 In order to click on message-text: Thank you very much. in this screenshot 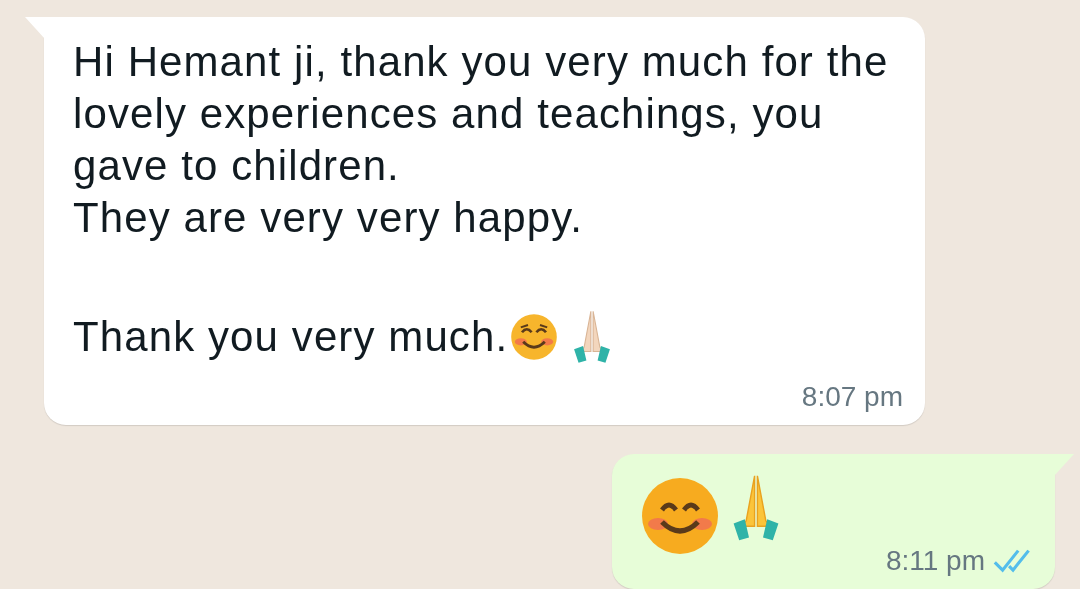, I will do `click(291, 336)`.